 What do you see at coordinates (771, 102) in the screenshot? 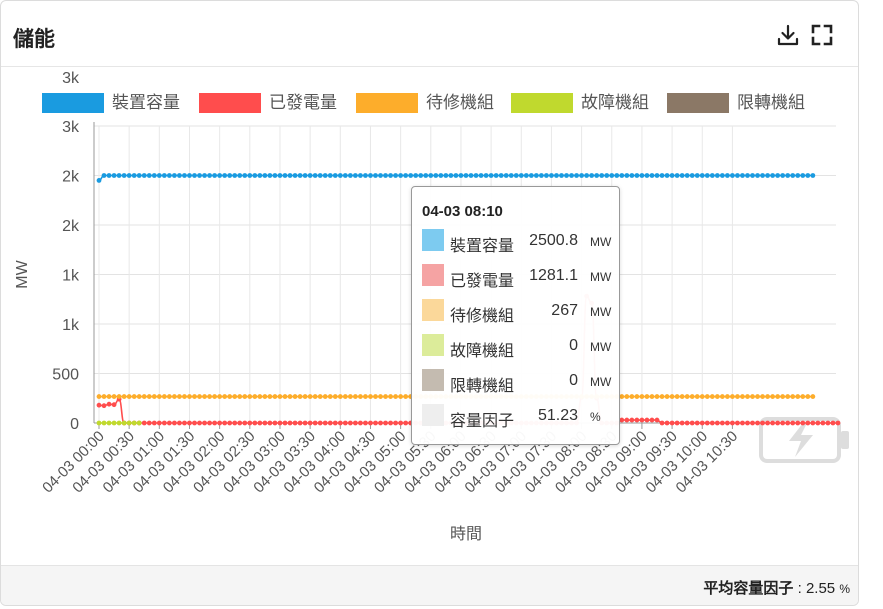
I see `legend-label: 限轉機組` at bounding box center [771, 102].